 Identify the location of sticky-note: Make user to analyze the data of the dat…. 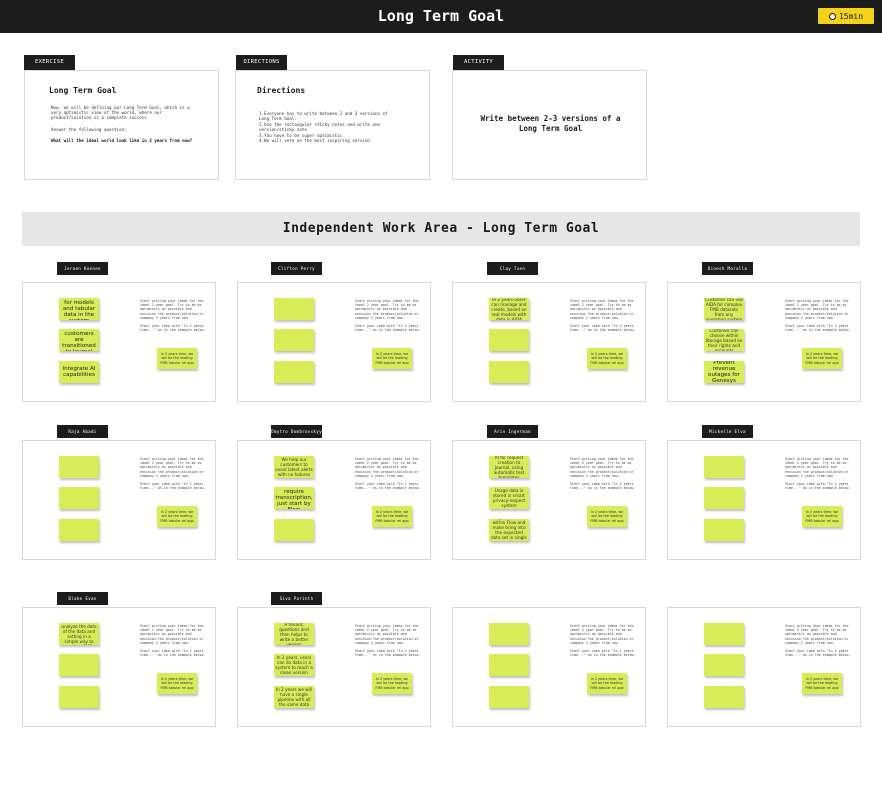
(79, 634).